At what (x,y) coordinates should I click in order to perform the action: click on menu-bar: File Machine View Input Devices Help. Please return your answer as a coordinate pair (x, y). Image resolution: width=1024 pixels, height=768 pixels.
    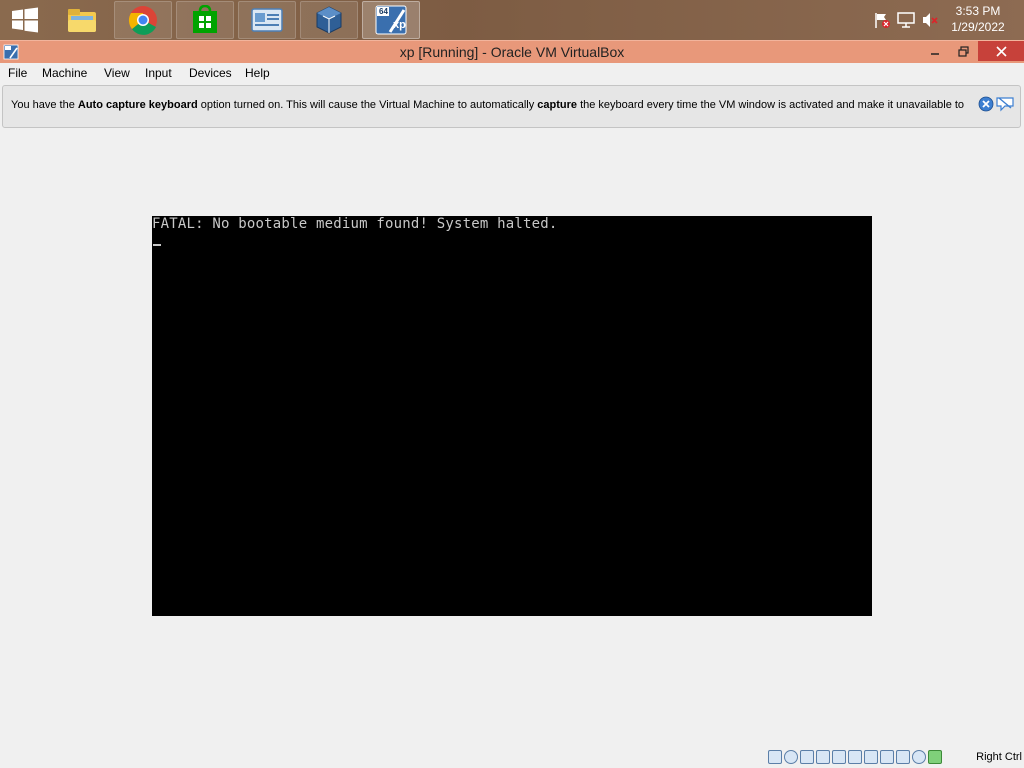
    Looking at the image, I should click on (512, 74).